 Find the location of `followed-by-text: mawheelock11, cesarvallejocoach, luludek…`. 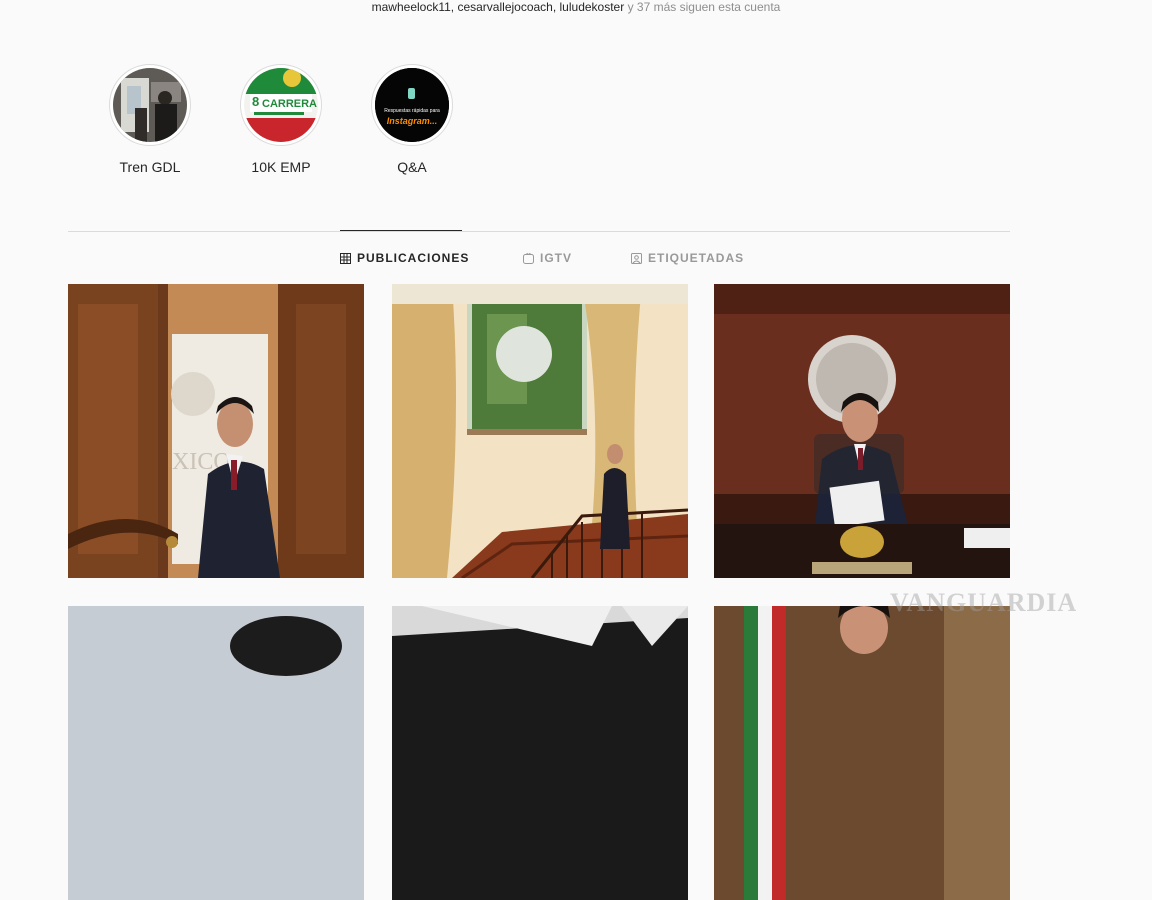

followed-by-text: mawheelock11, cesarvallejocoach, luludek… is located at coordinates (576, 7).